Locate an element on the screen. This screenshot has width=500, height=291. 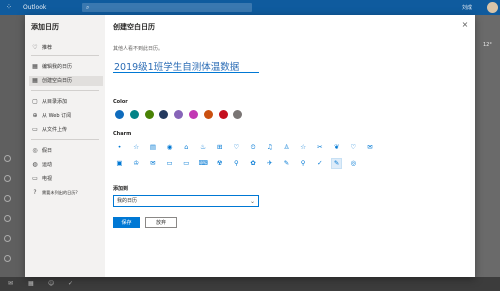
bottom-bar: ✉ ▦ ☺ ✓ is located at coordinates (250, 284).